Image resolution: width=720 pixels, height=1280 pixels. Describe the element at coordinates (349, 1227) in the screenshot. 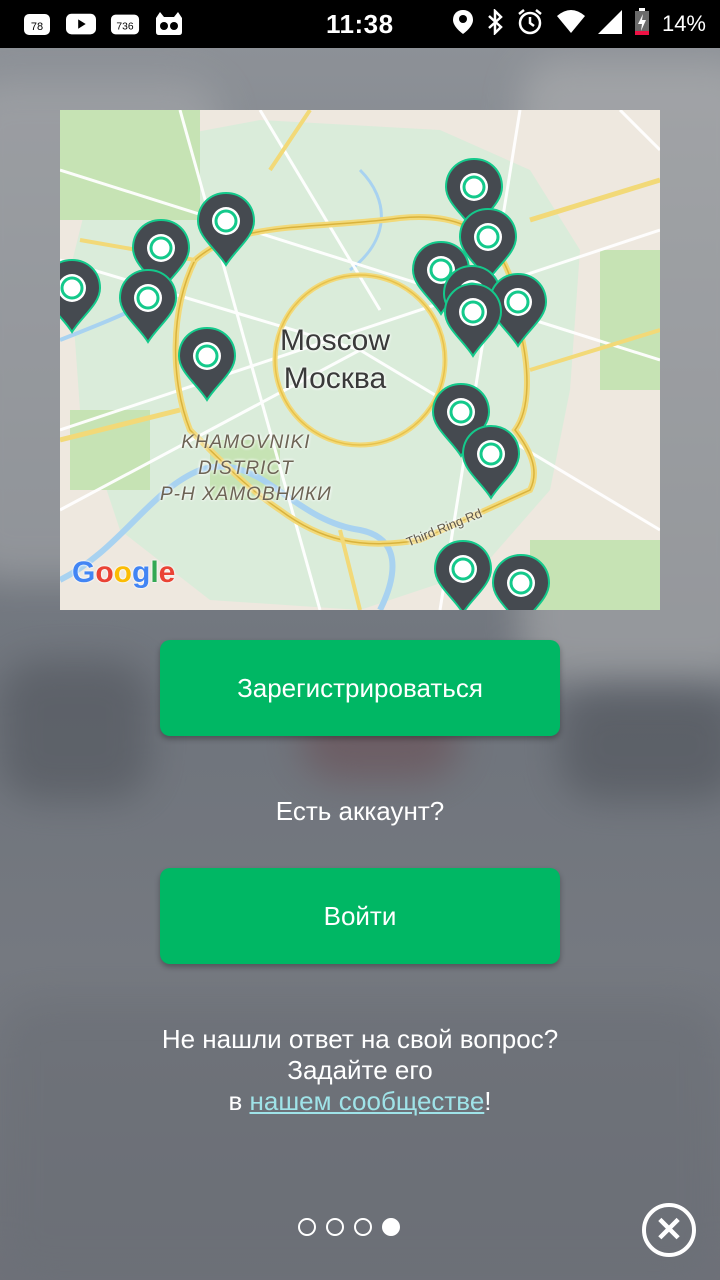

I see `page-indicator` at that location.